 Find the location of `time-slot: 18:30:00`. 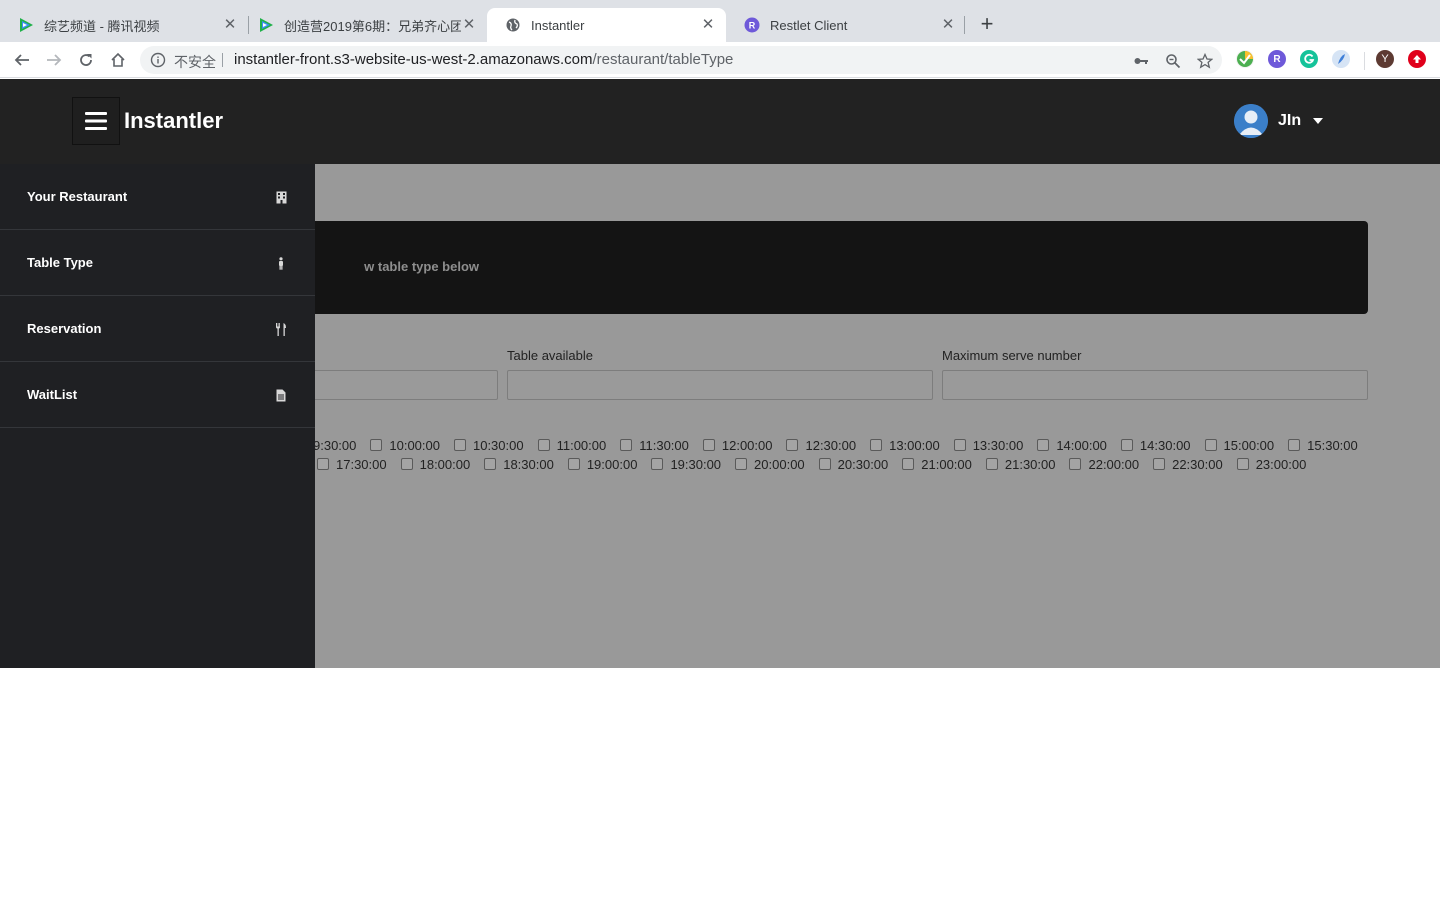

time-slot: 18:30:00 is located at coordinates (519, 464).